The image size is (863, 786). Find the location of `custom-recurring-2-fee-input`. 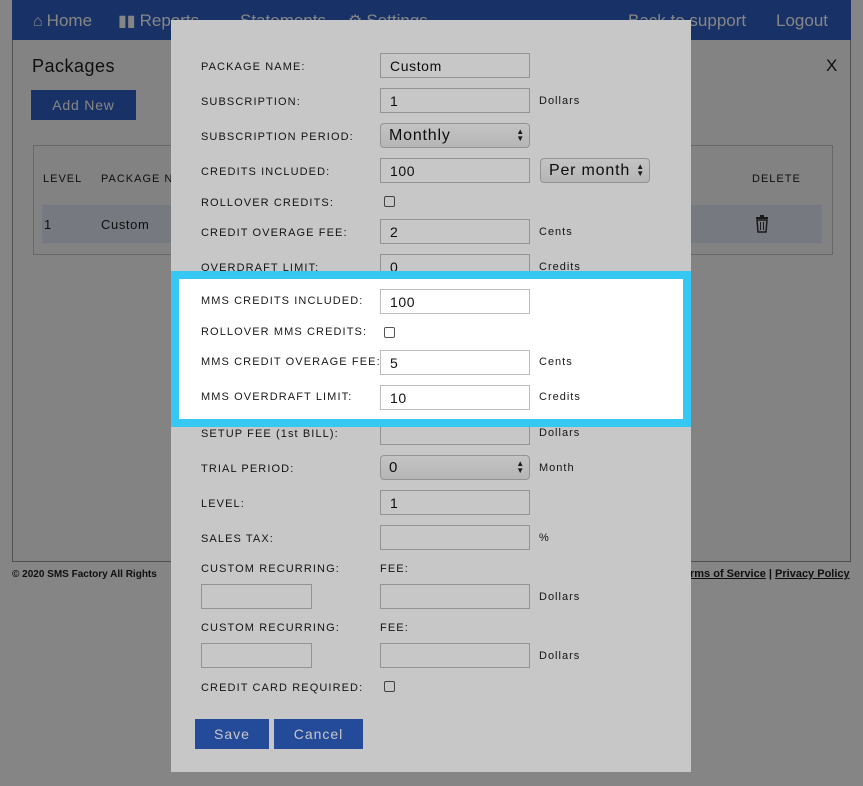

custom-recurring-2-fee-input is located at coordinates (455, 655).